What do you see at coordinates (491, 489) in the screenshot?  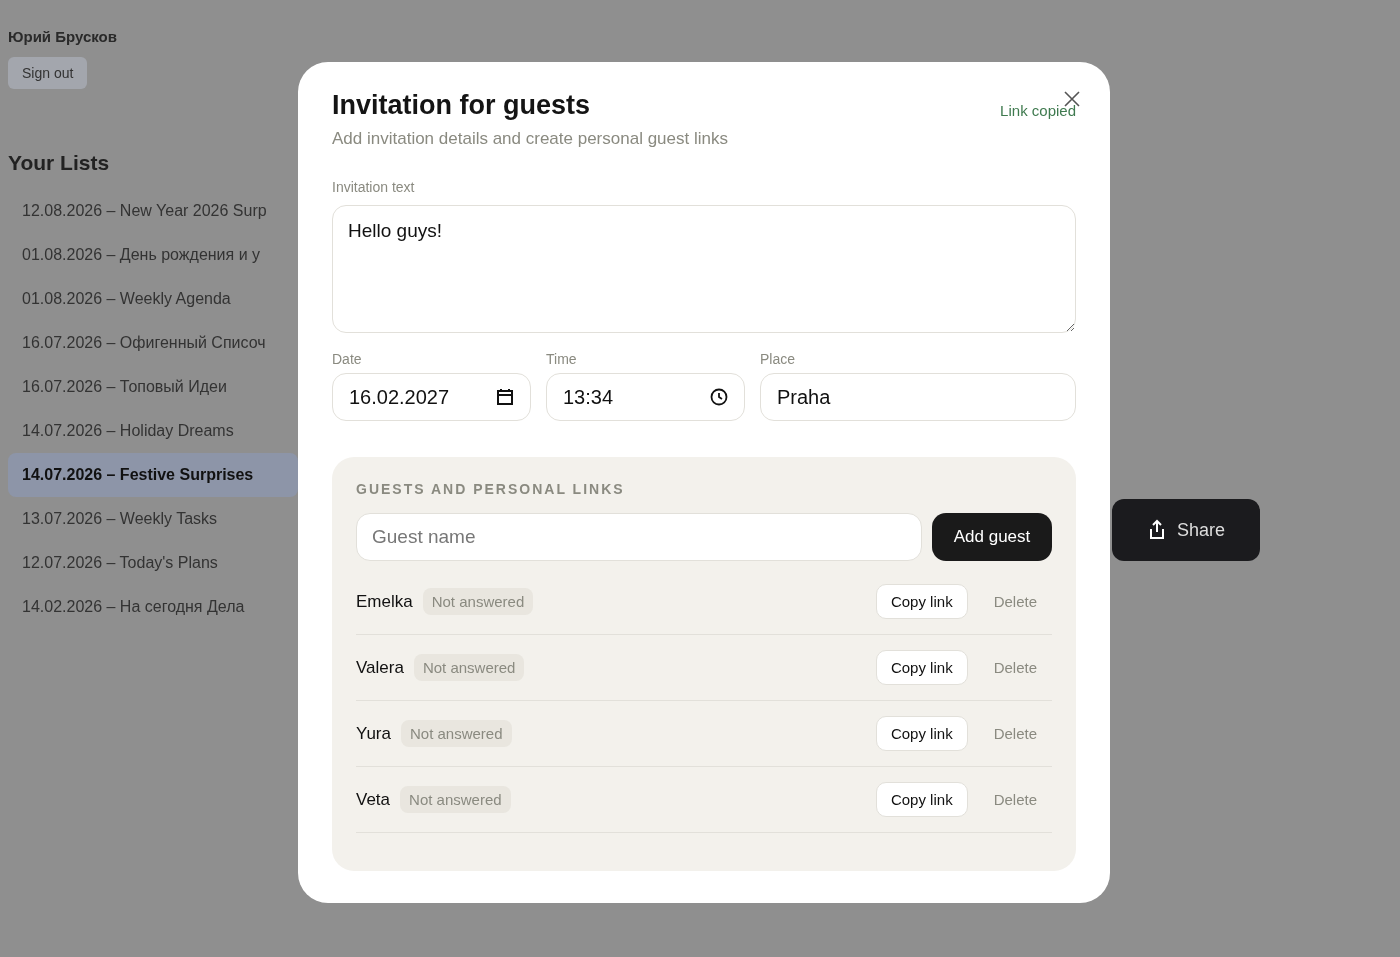 I see `section-heading: GUESTS AND PERSONAL LINKS` at bounding box center [491, 489].